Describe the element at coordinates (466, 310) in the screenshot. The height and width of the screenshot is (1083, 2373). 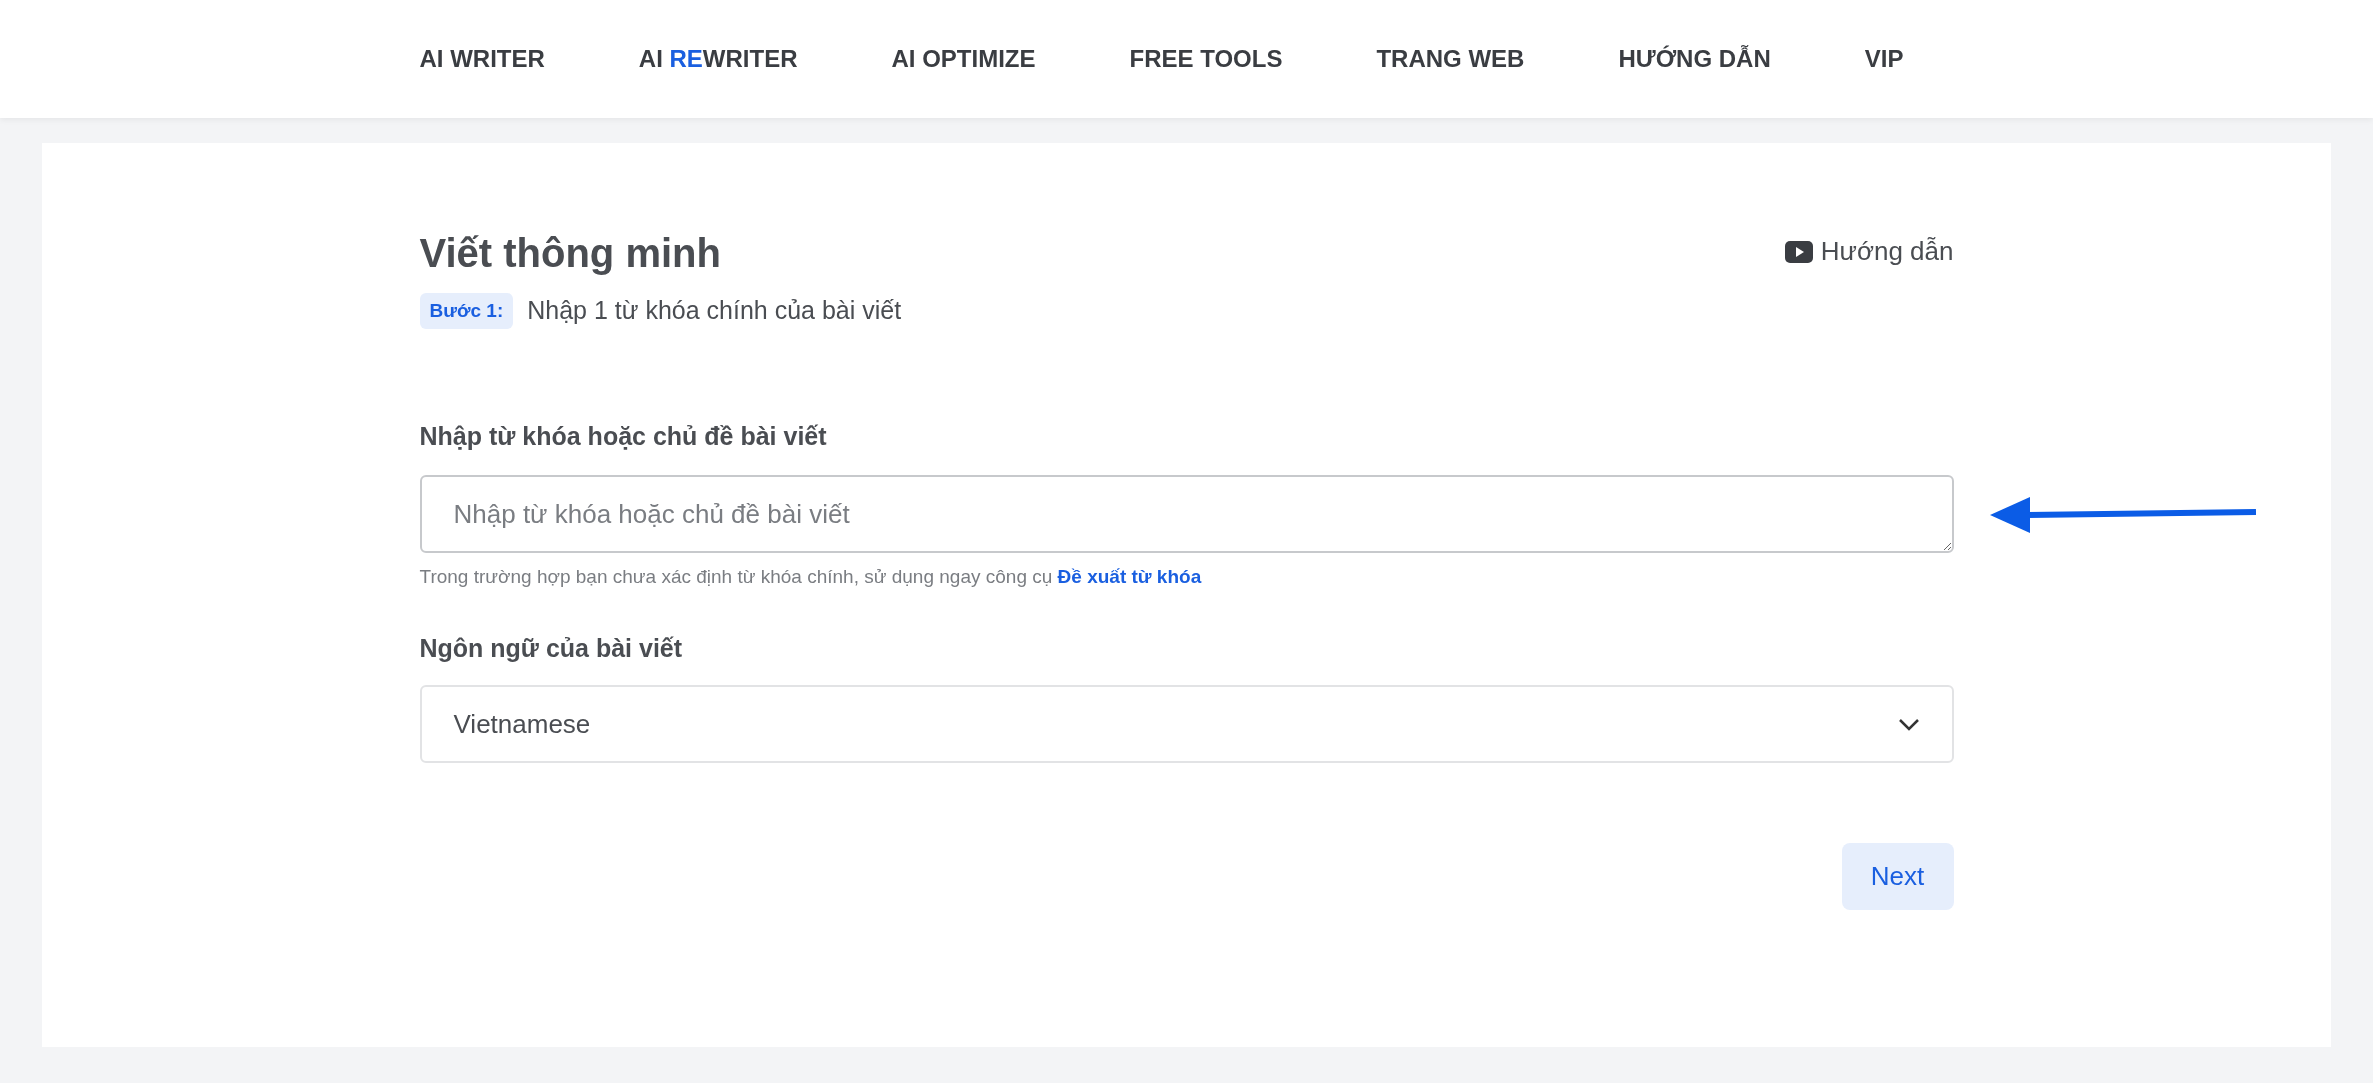
I see `step-badge: Bước 1:` at that location.